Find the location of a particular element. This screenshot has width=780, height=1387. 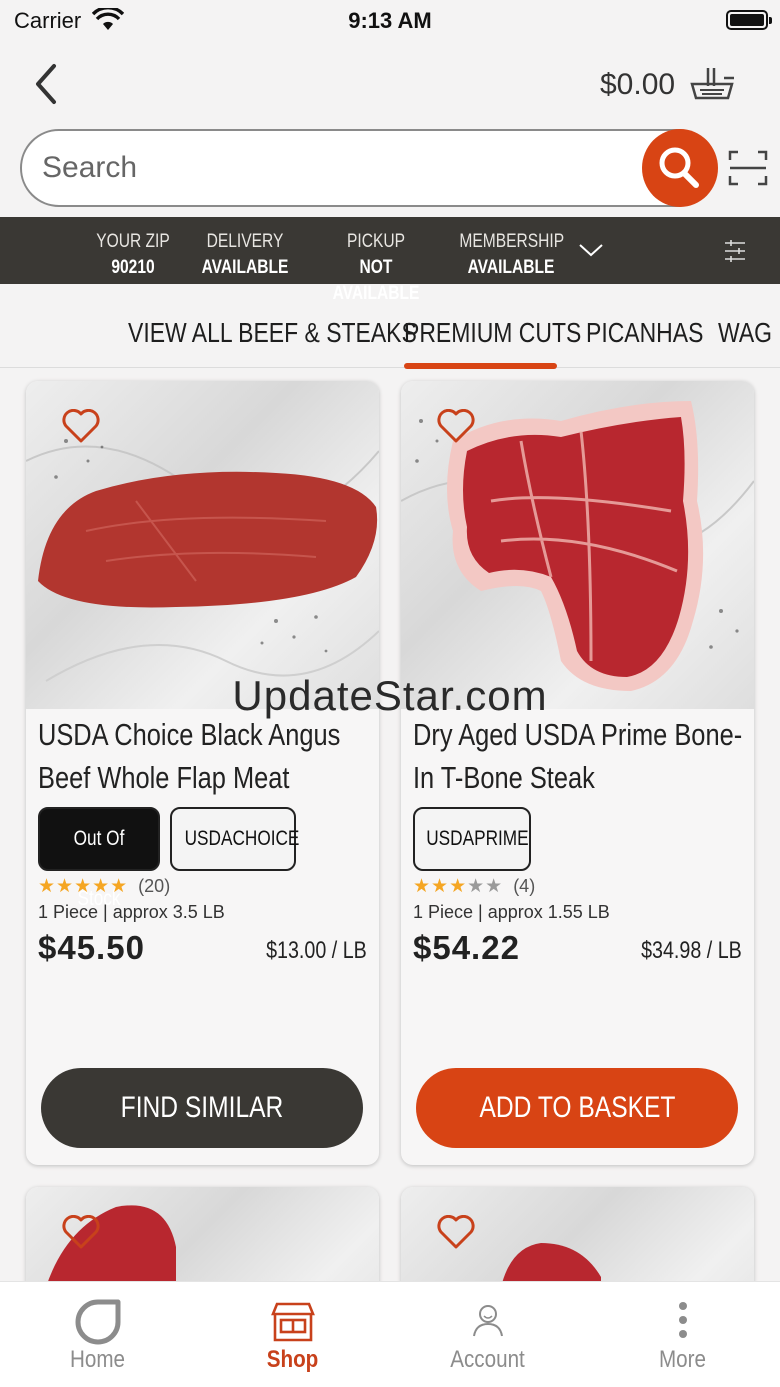

account-icon is located at coordinates (488, 1321).